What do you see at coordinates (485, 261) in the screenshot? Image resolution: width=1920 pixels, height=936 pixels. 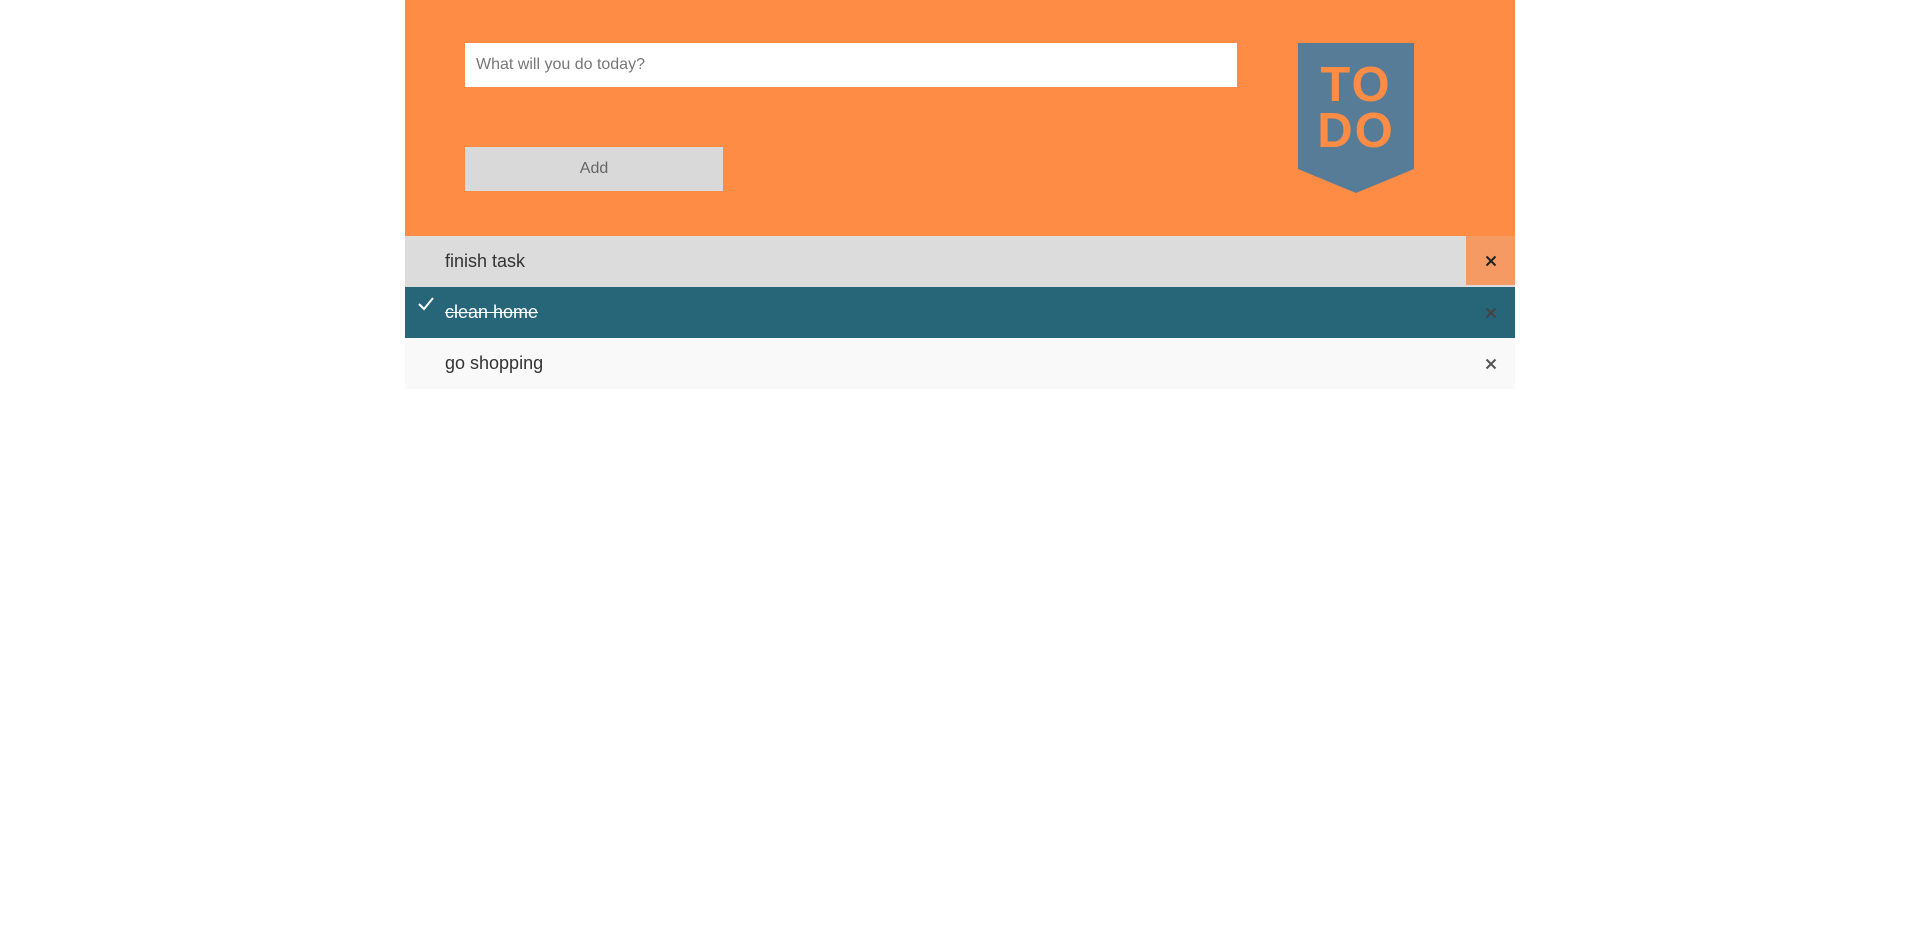 I see `todo-item-text: finish task` at bounding box center [485, 261].